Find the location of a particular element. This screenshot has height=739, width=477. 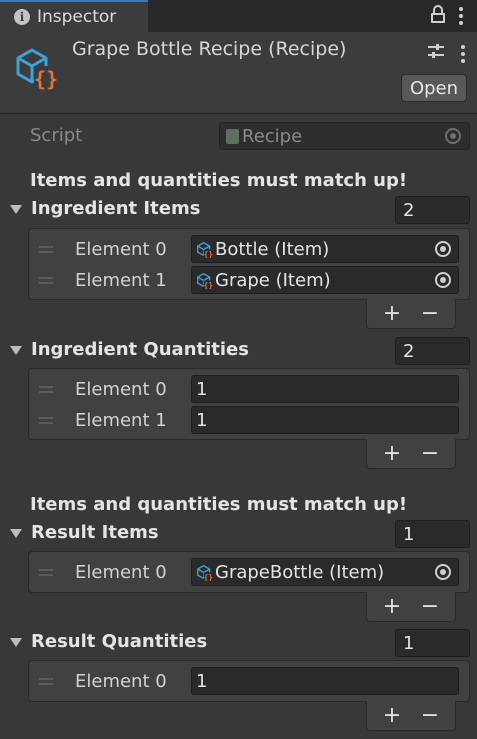

list-header-result-quantities: Result Quantities 1 is located at coordinates (238, 643).